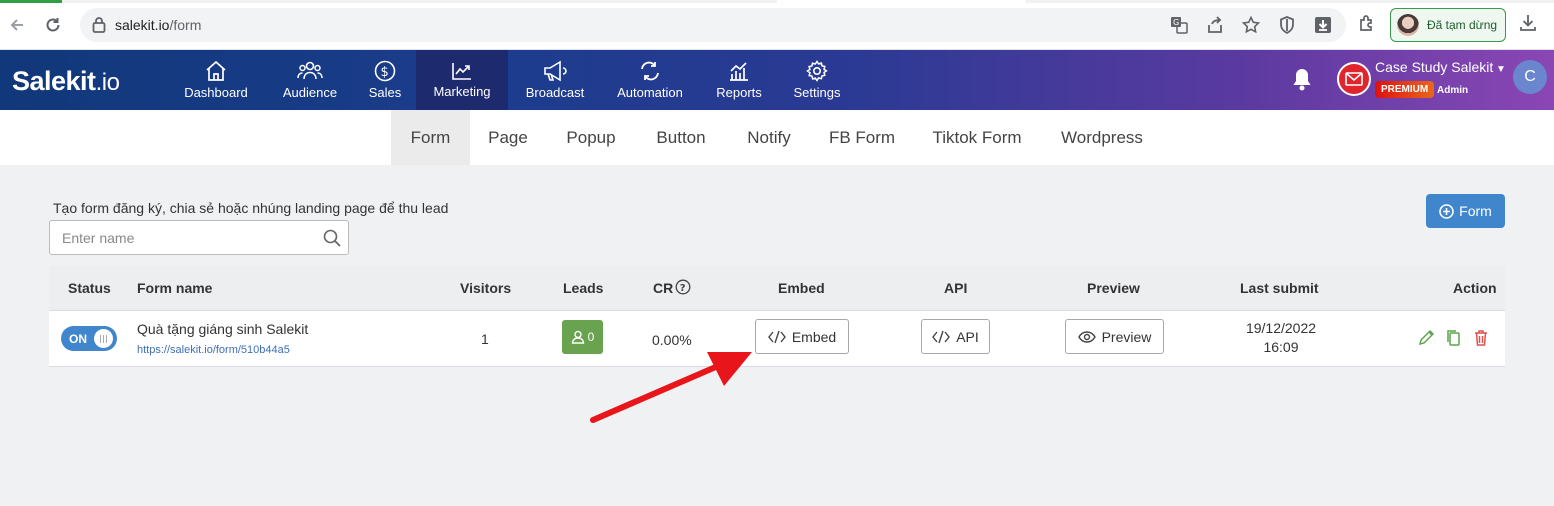 The image size is (1554, 506). I want to click on svg-text: G, so click(1176, 22).